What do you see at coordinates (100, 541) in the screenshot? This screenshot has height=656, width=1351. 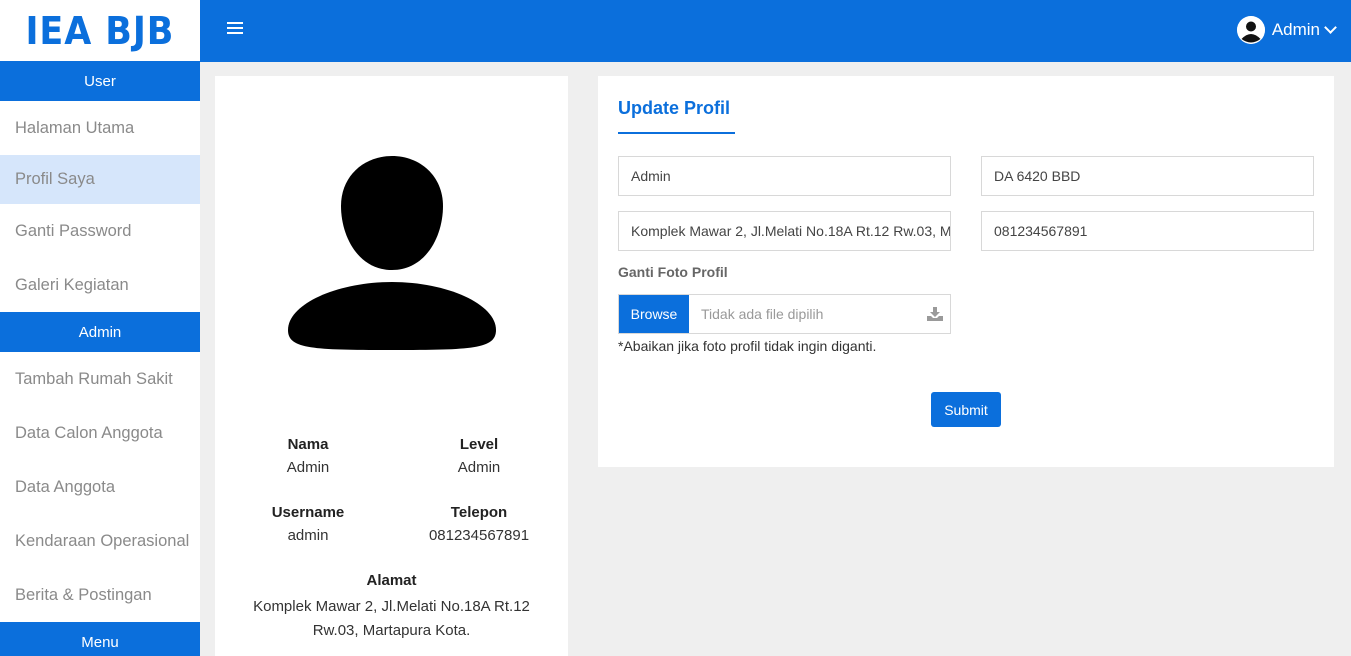 I see `sidebar-item-kendaraan-operasional: Kendaraan Operasional` at bounding box center [100, 541].